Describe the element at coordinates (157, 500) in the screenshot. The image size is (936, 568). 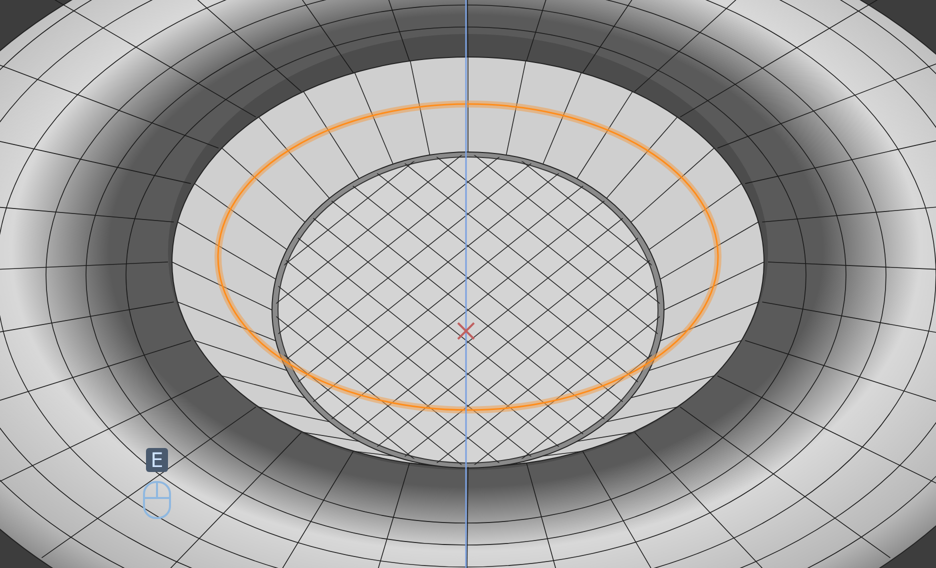
I see `mouse-icon` at that location.